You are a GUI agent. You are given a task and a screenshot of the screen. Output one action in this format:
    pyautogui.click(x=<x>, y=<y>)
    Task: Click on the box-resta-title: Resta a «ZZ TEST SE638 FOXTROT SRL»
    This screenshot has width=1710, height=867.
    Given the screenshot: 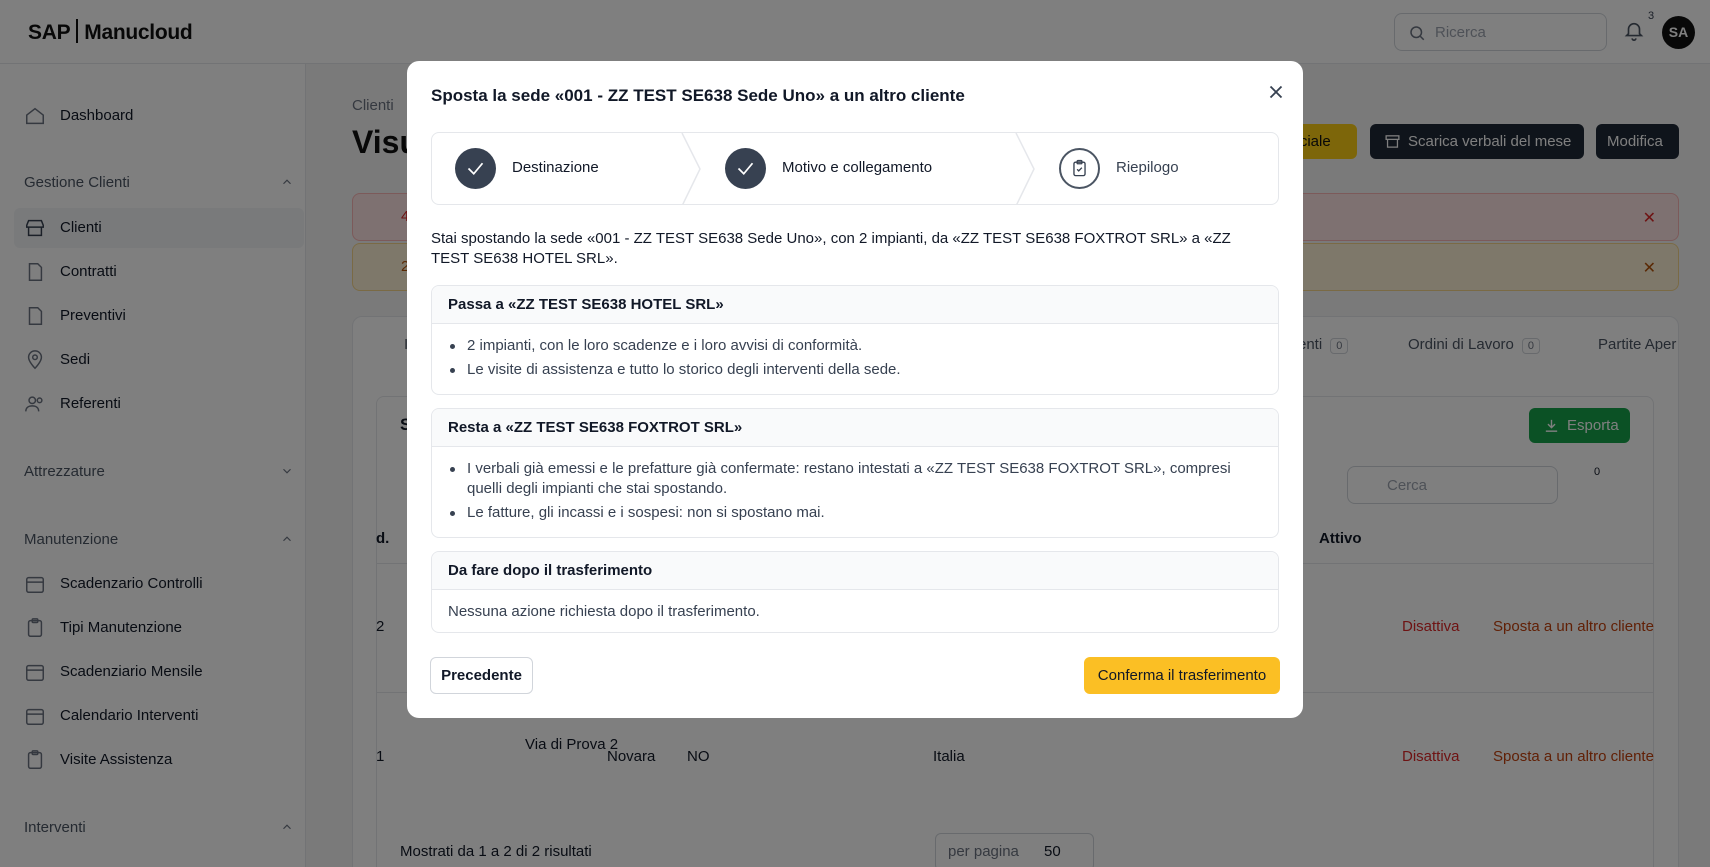 What is the action you would take?
    pyautogui.click(x=855, y=428)
    